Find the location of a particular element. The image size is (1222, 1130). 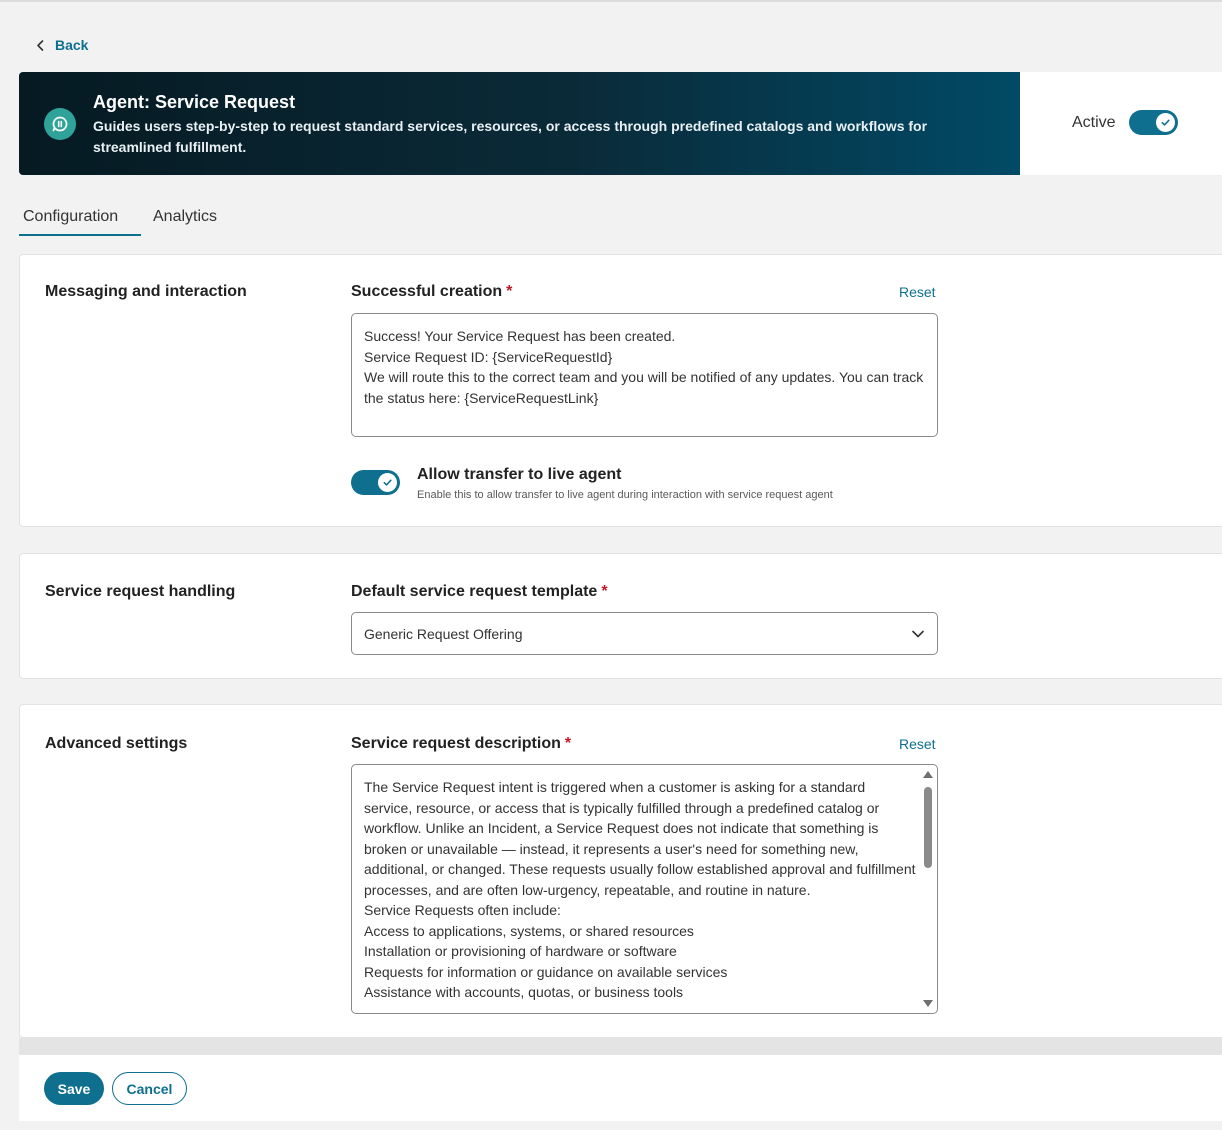

select-value: Generic Request Offering is located at coordinates (443, 633).